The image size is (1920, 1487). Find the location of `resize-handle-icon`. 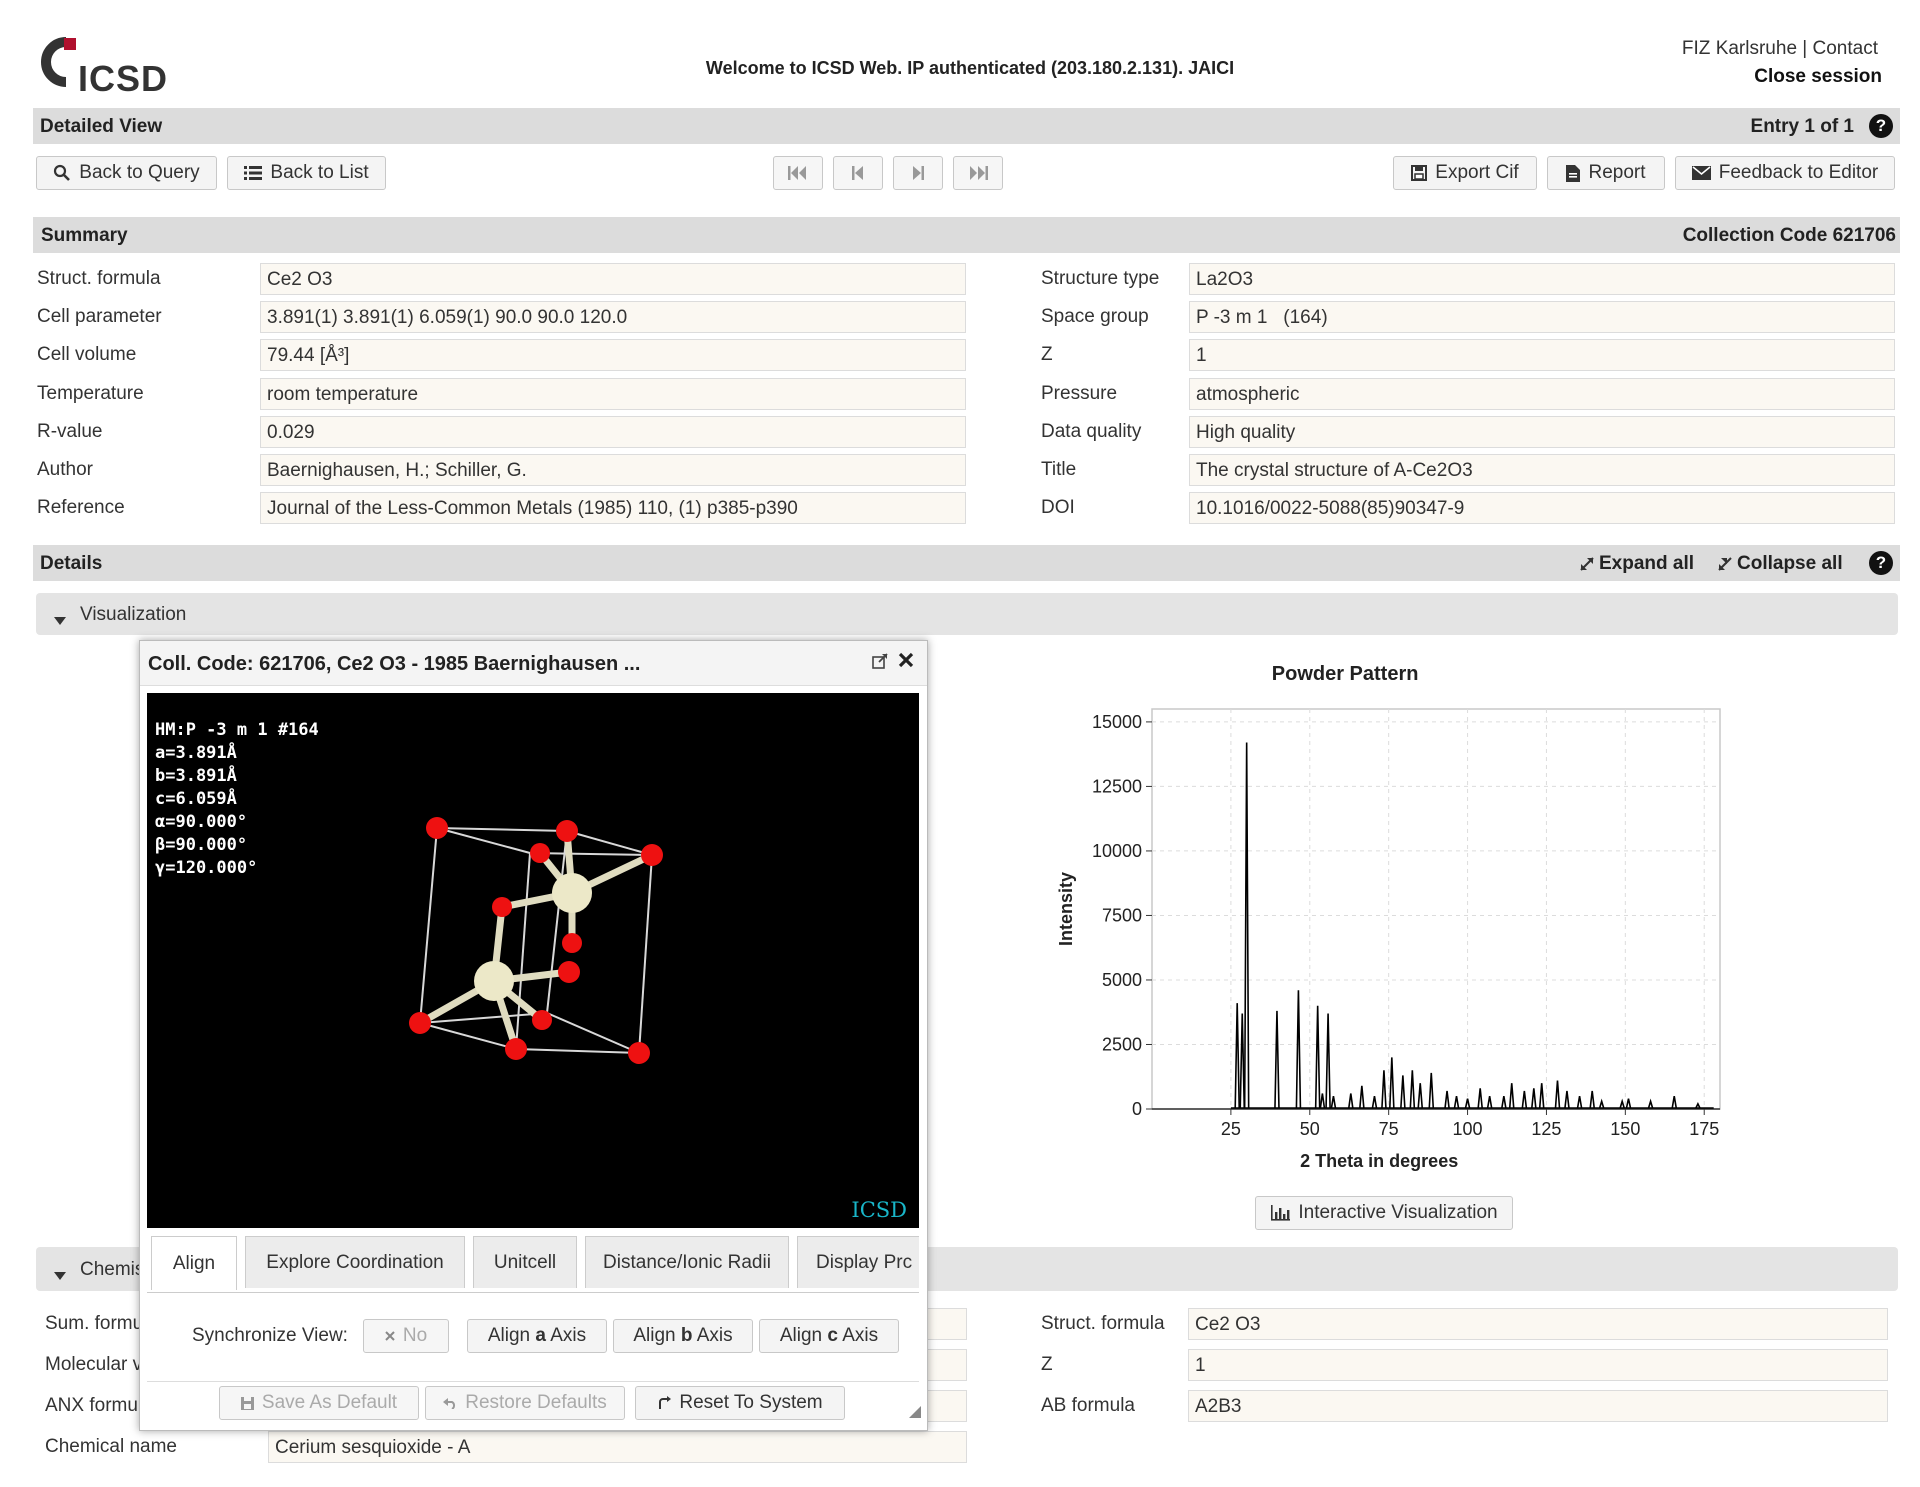

resize-handle-icon is located at coordinates (915, 1413).